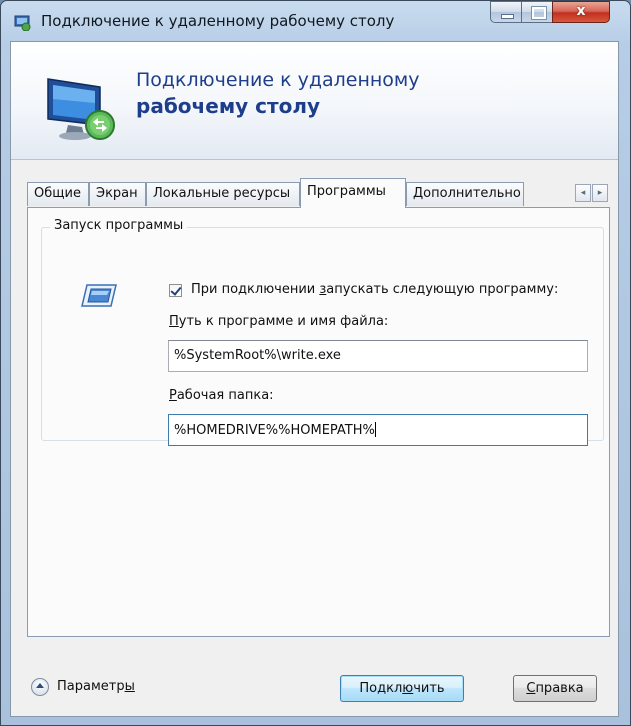 This screenshot has height=726, width=631. What do you see at coordinates (375, 429) in the screenshot?
I see `text-caret` at bounding box center [375, 429].